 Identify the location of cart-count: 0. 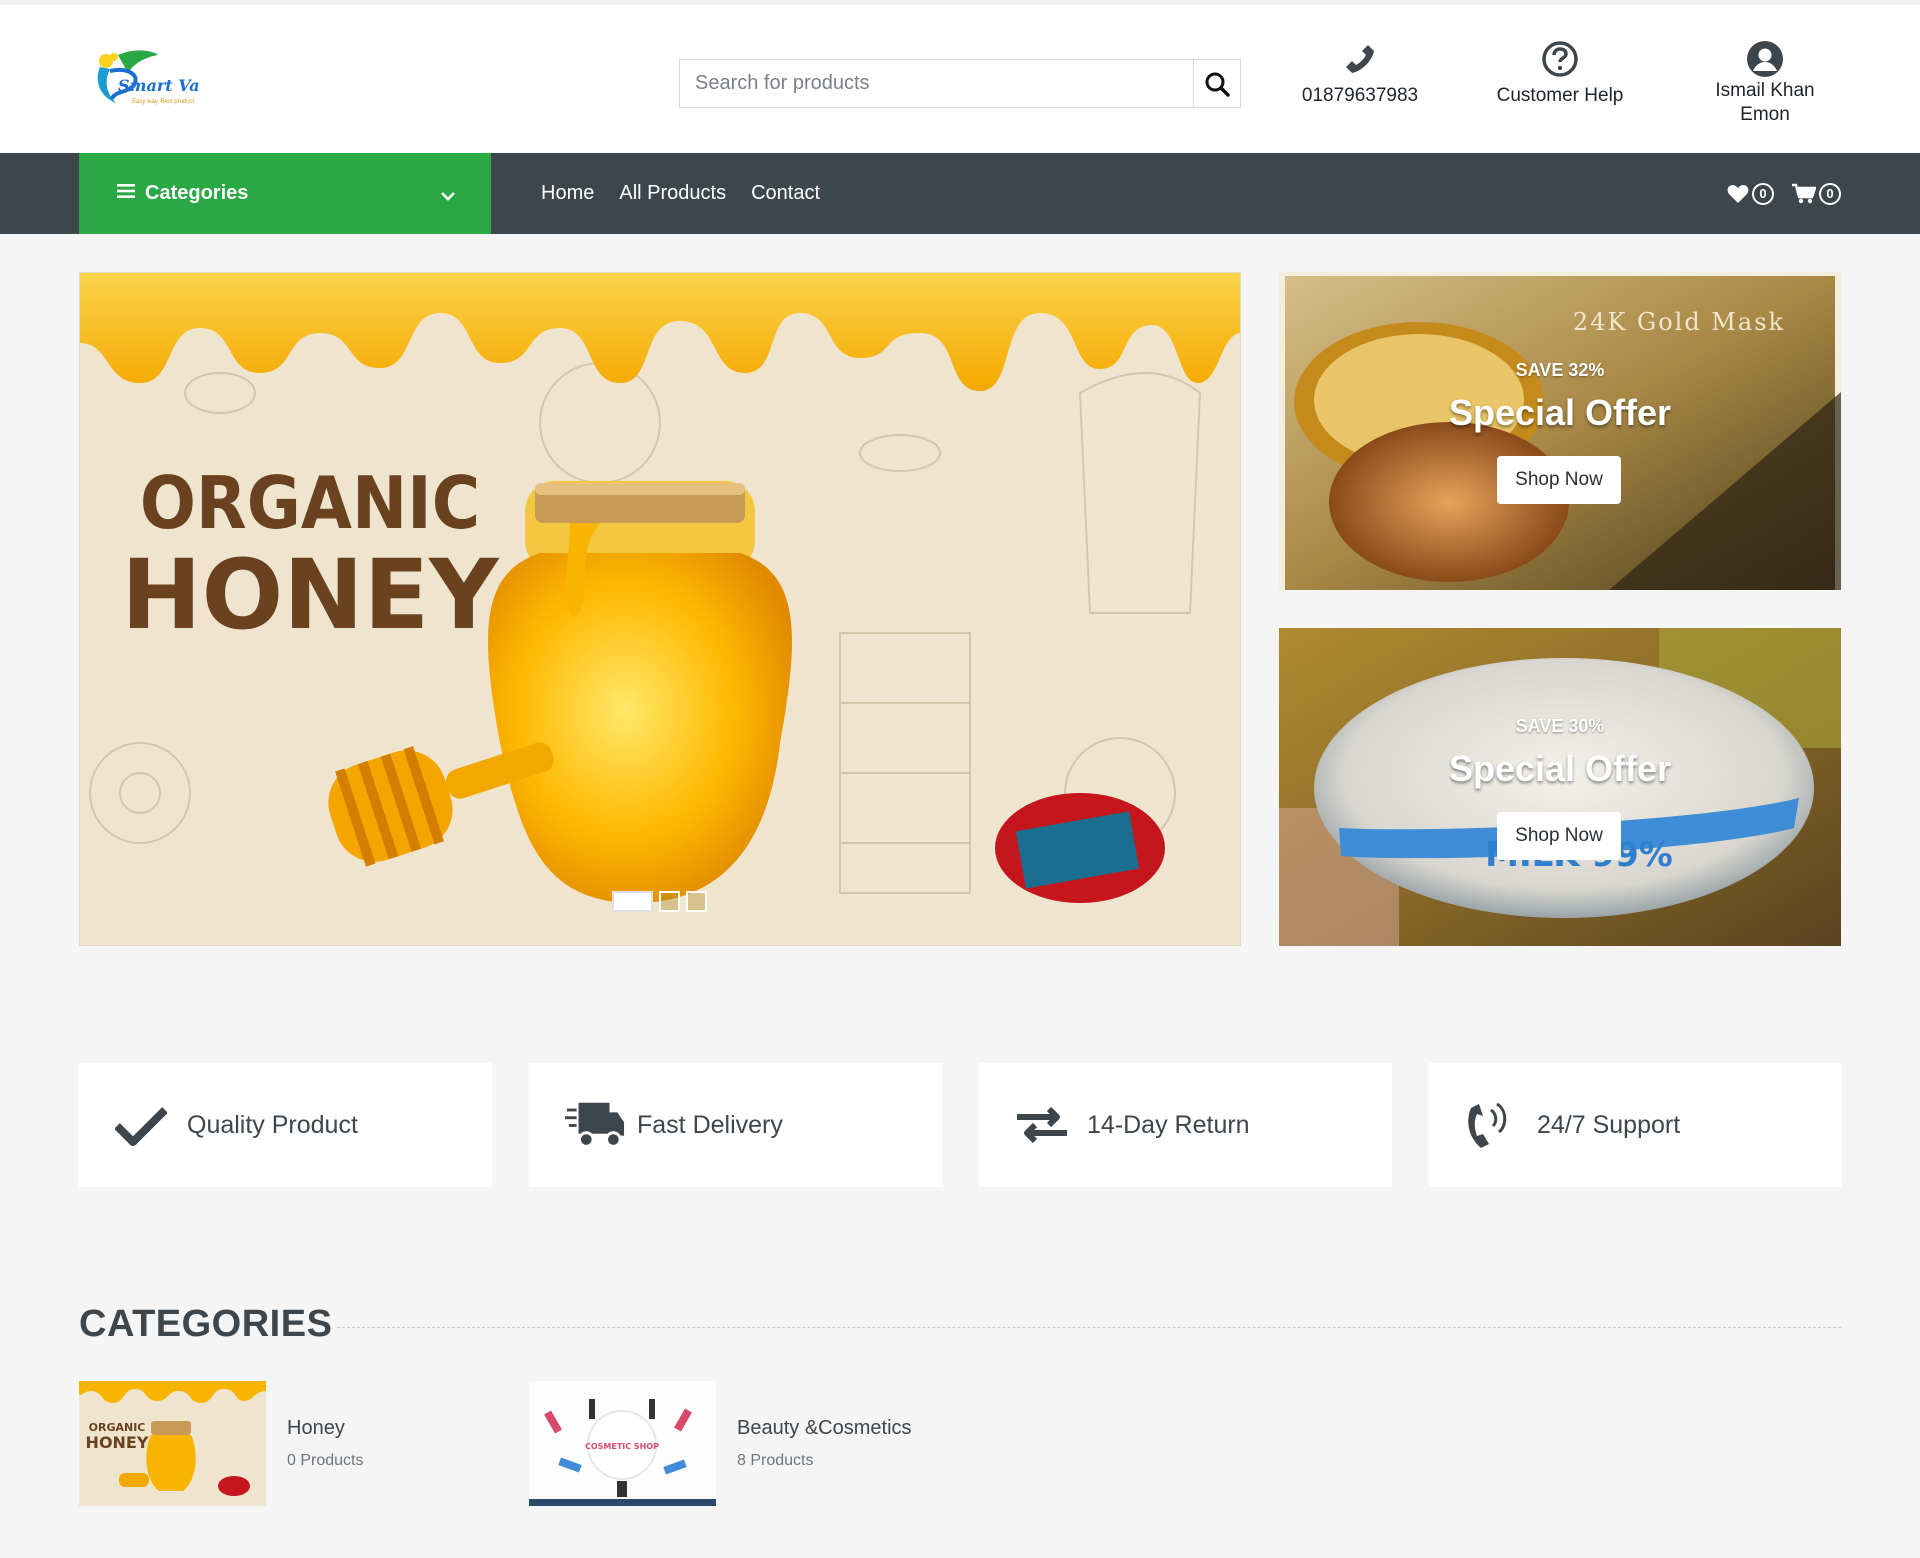
(1830, 193).